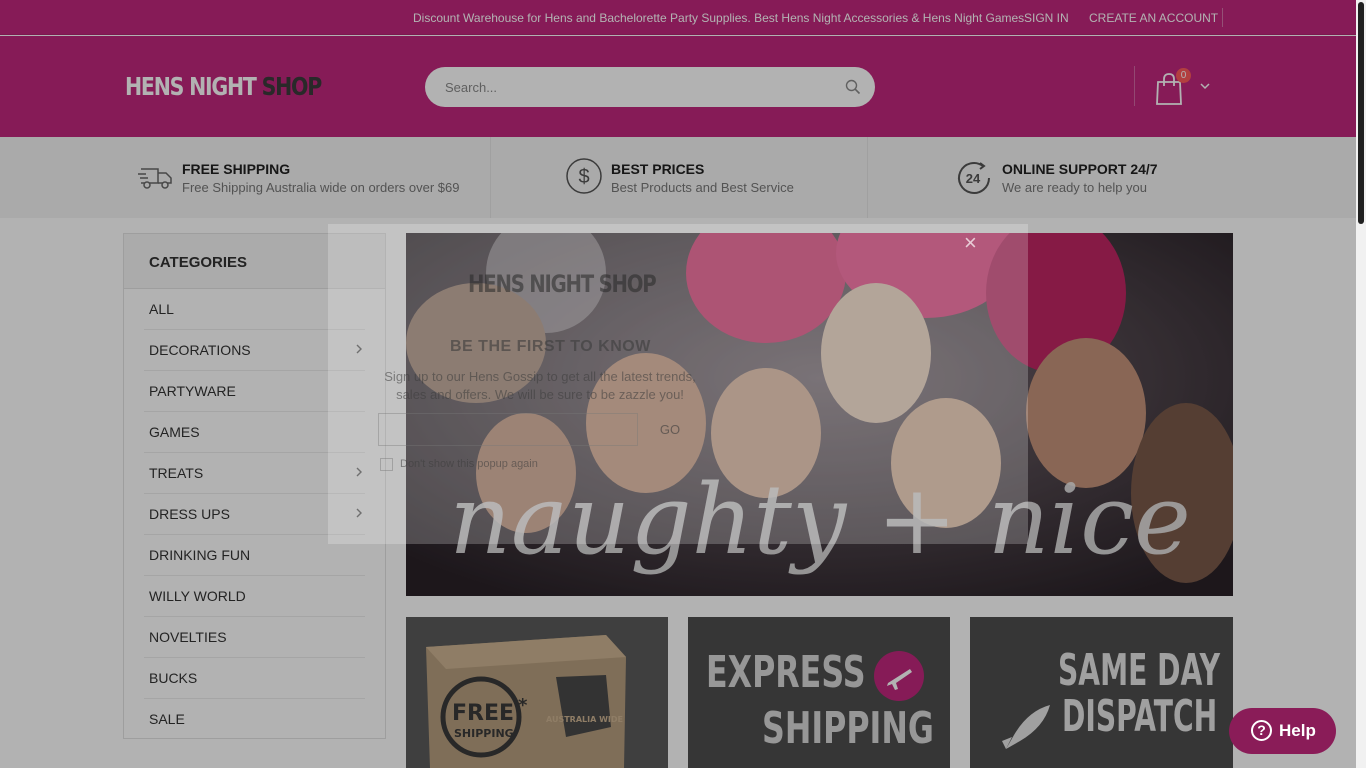 The height and width of the screenshot is (768, 1366). What do you see at coordinates (970, 243) in the screenshot?
I see `close-icon: ×` at bounding box center [970, 243].